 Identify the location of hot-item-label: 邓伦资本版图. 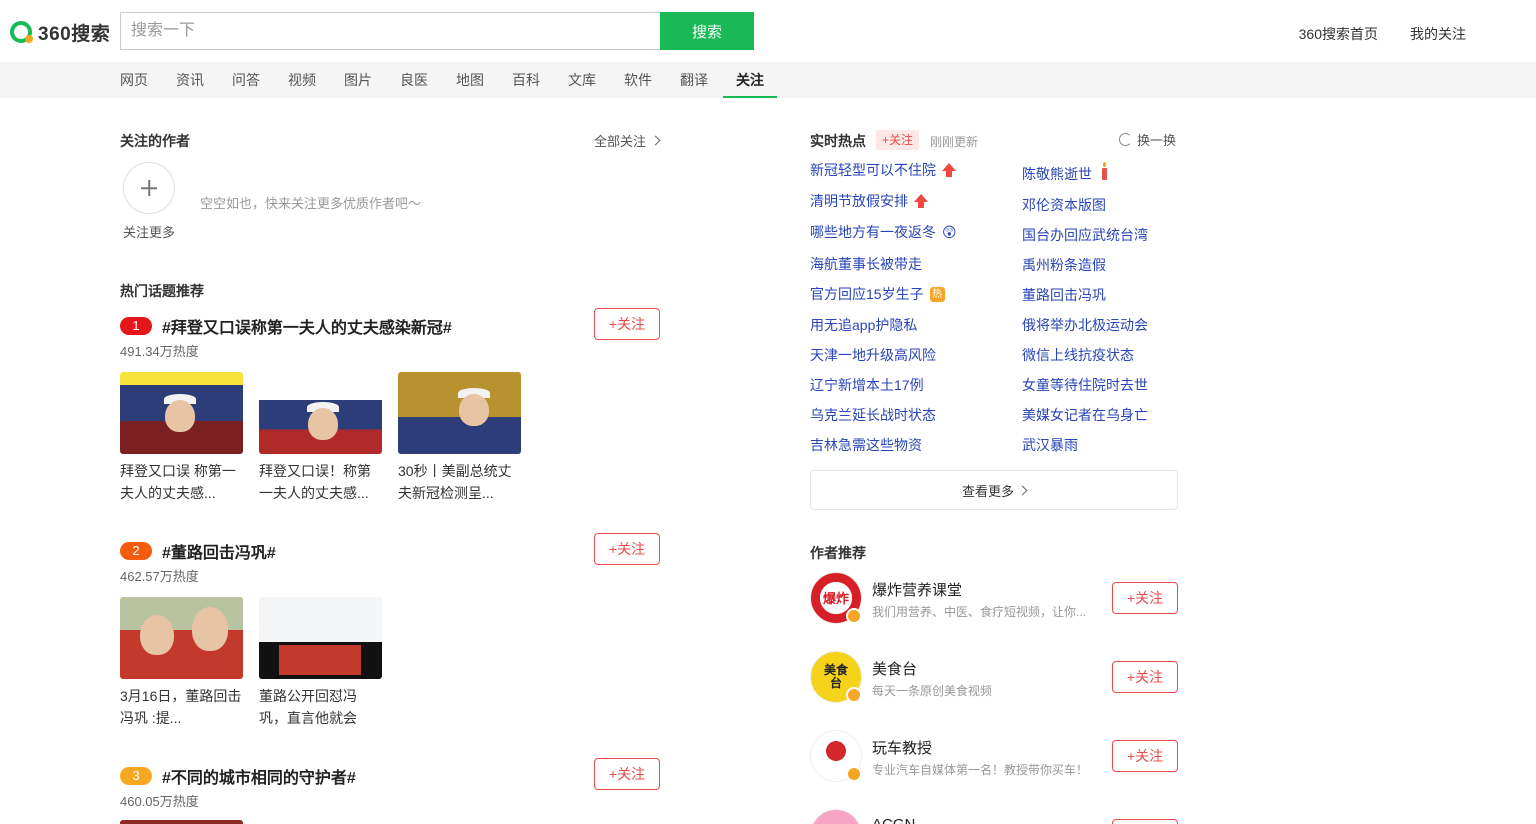
(1064, 205).